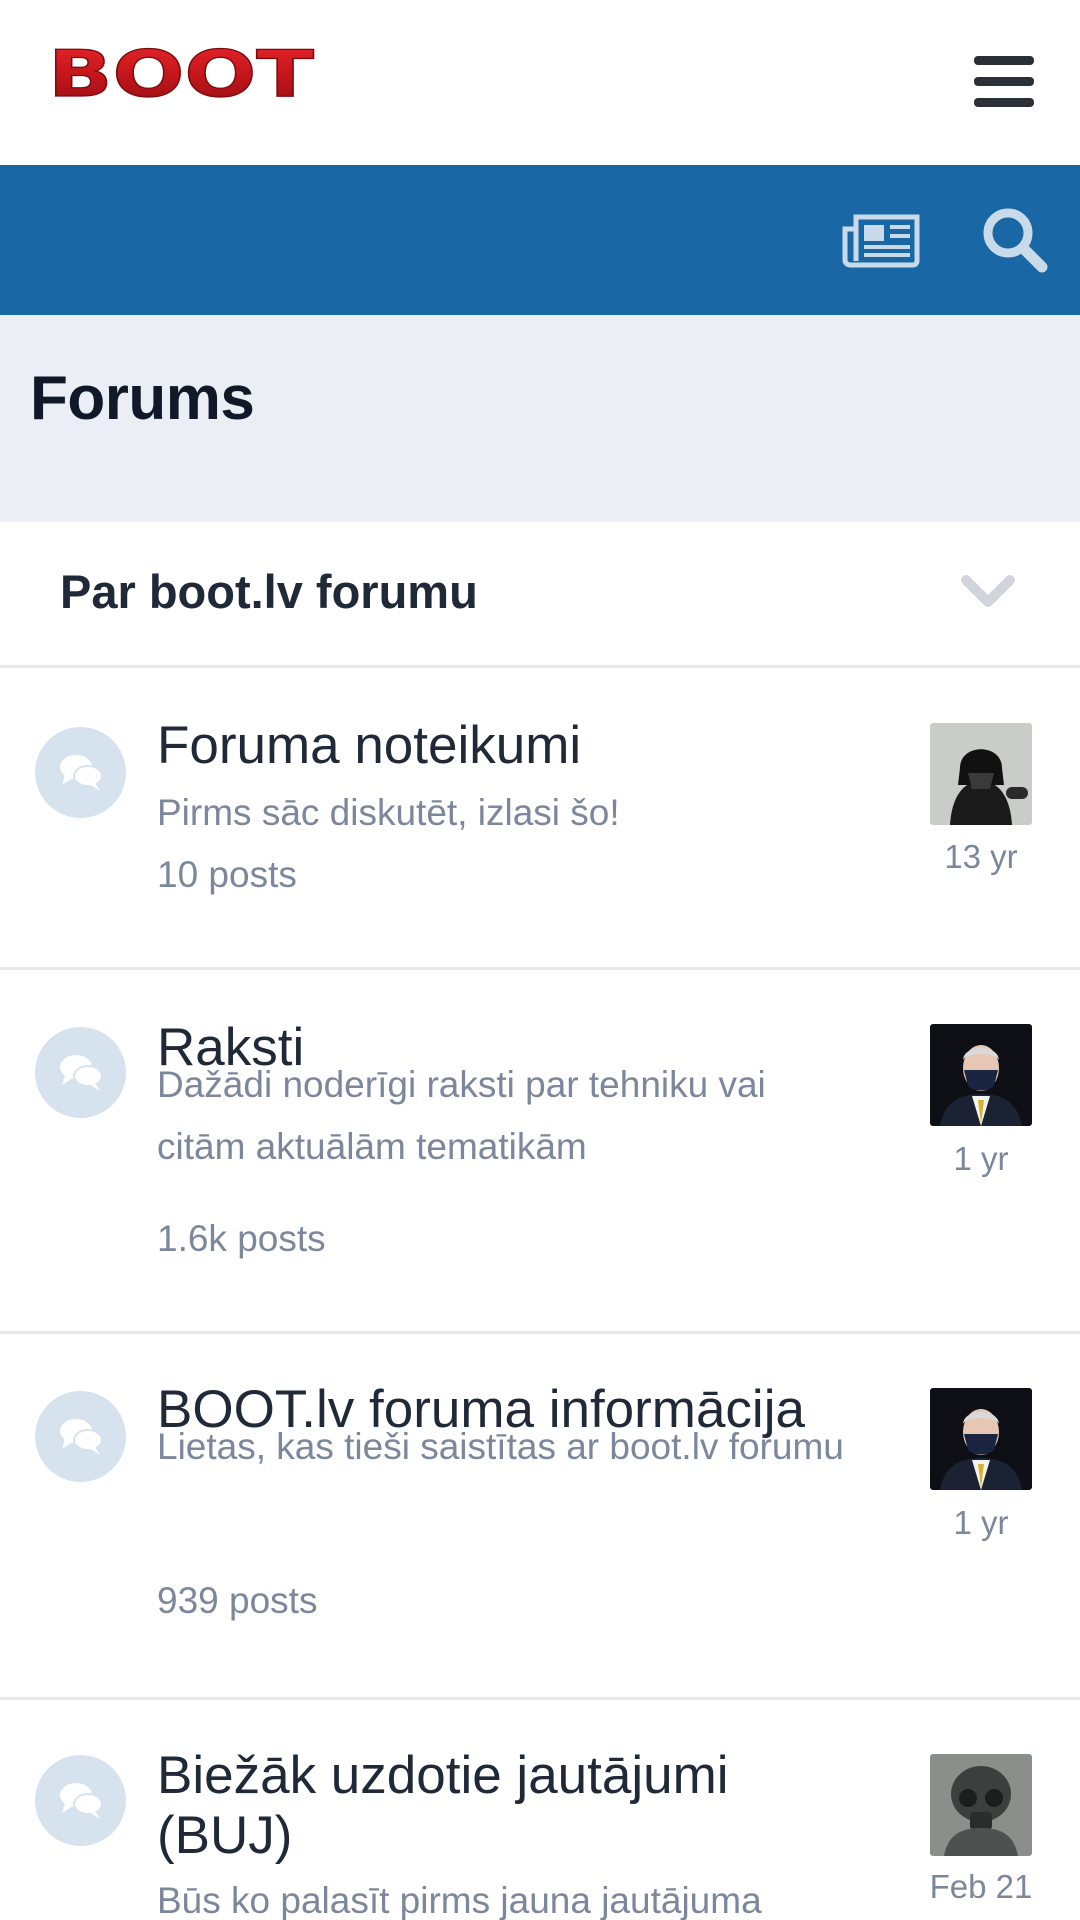  I want to click on svg-text: BOOT, so click(181, 73).